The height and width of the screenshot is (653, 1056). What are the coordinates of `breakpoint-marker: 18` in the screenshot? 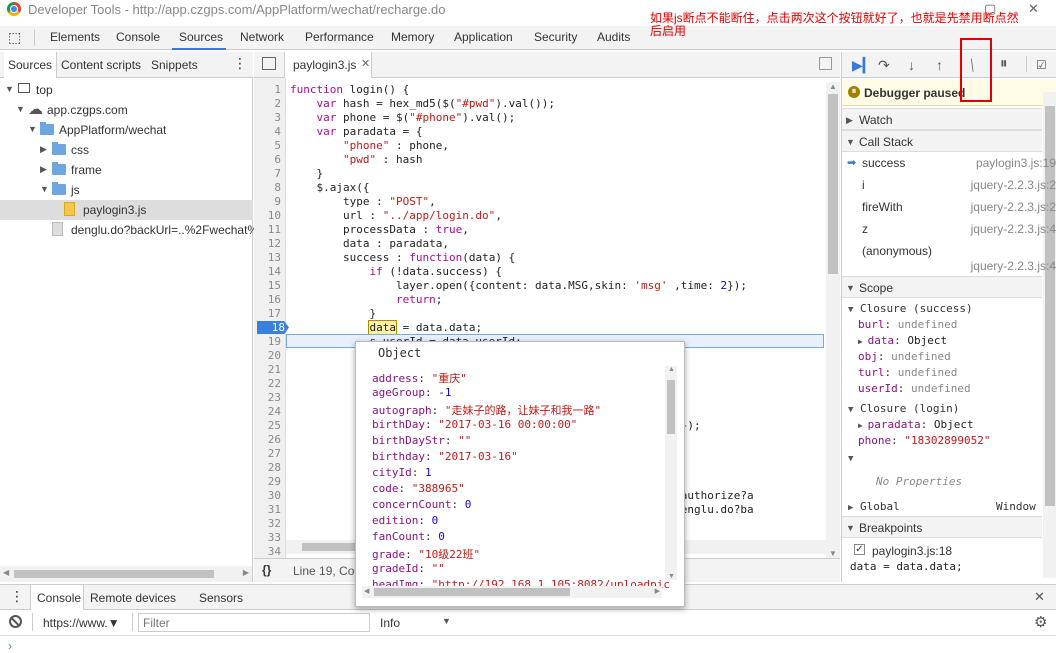 It's located at (273, 327).